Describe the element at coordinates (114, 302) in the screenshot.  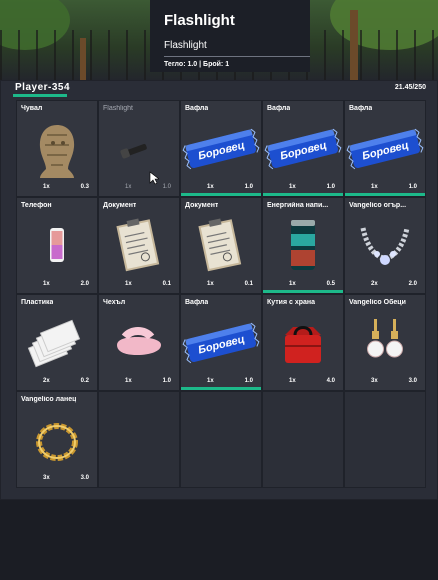
I see `slot-item-name: Чехъл` at that location.